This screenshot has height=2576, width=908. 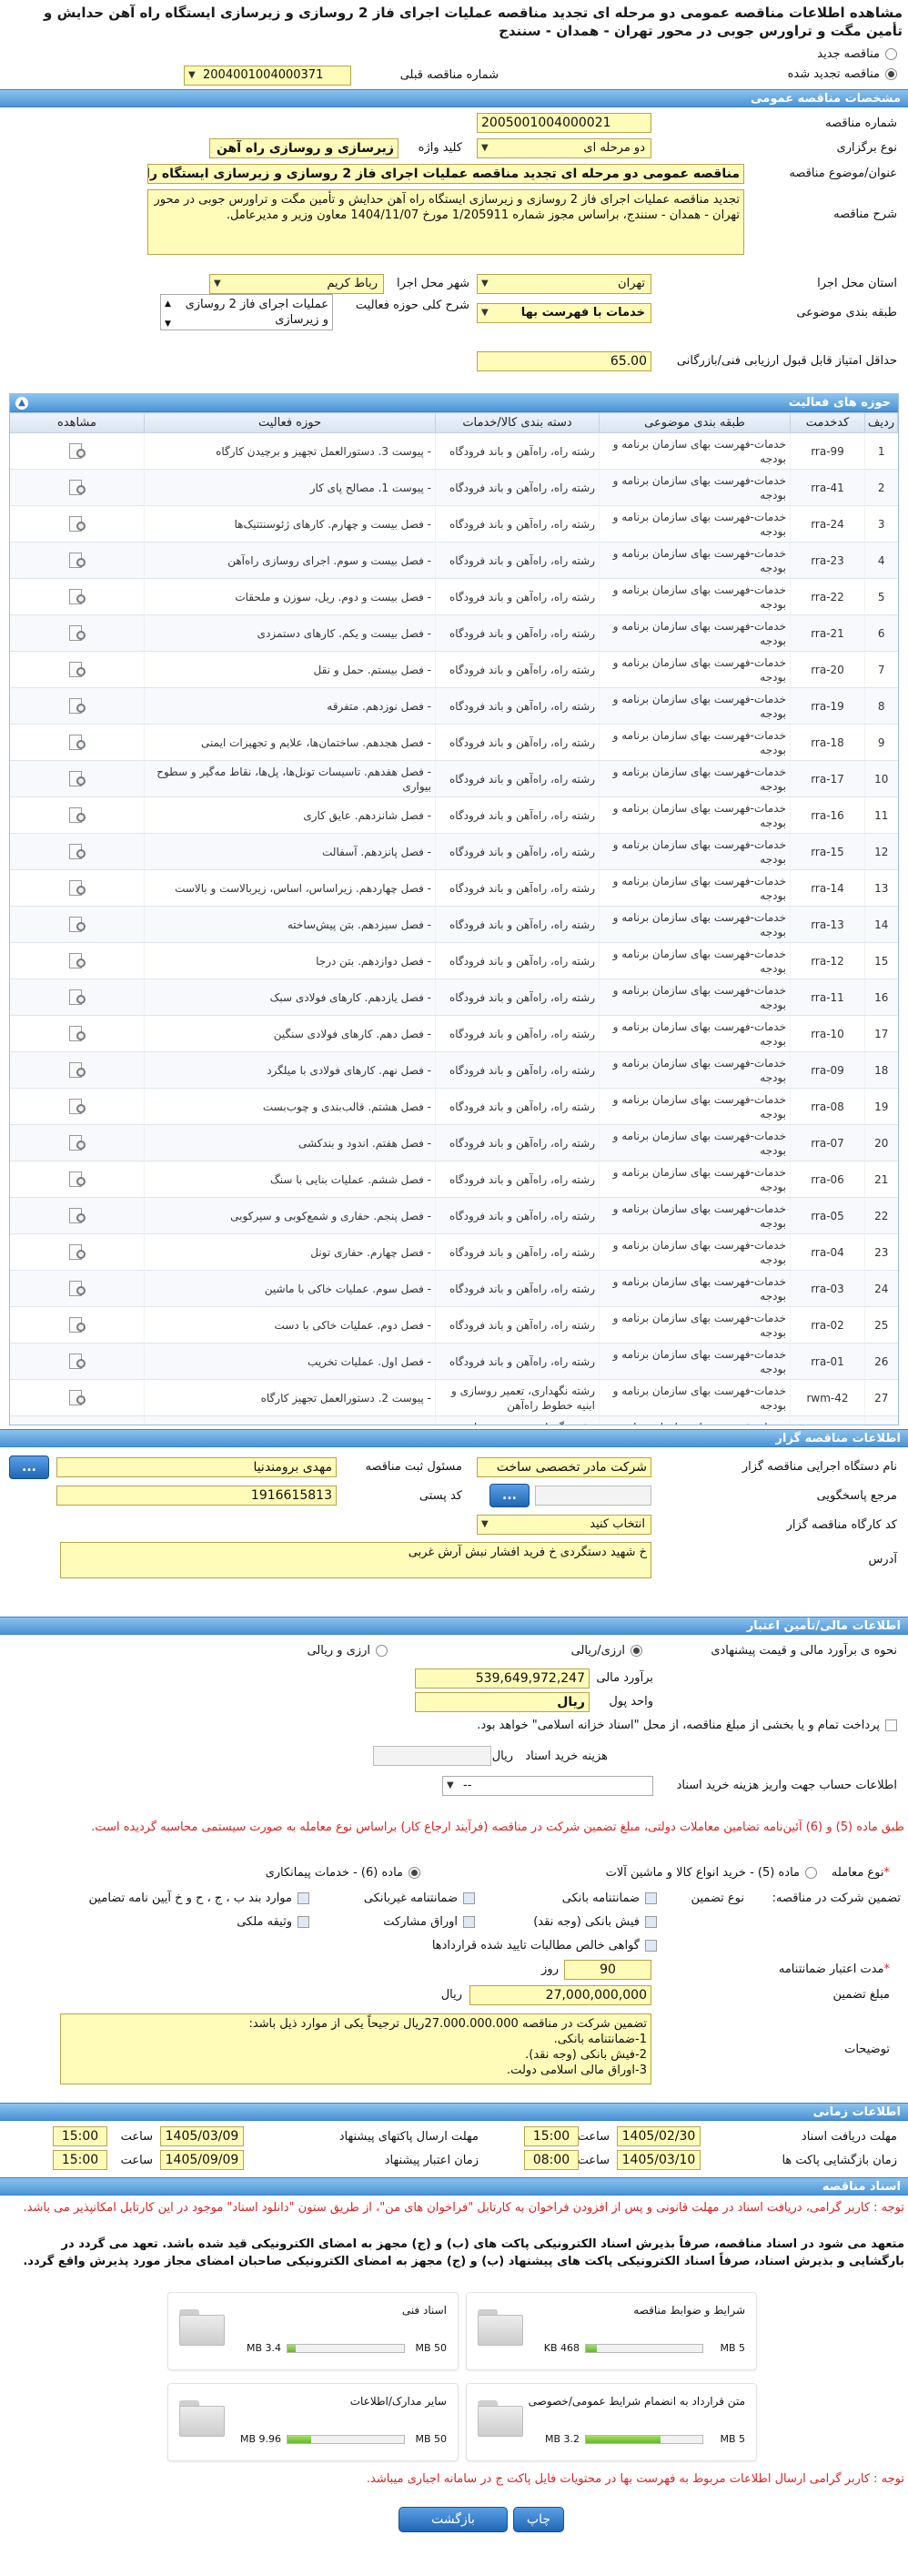 I want to click on organizer-type-select: دو مرحله ای ▼, so click(x=564, y=148).